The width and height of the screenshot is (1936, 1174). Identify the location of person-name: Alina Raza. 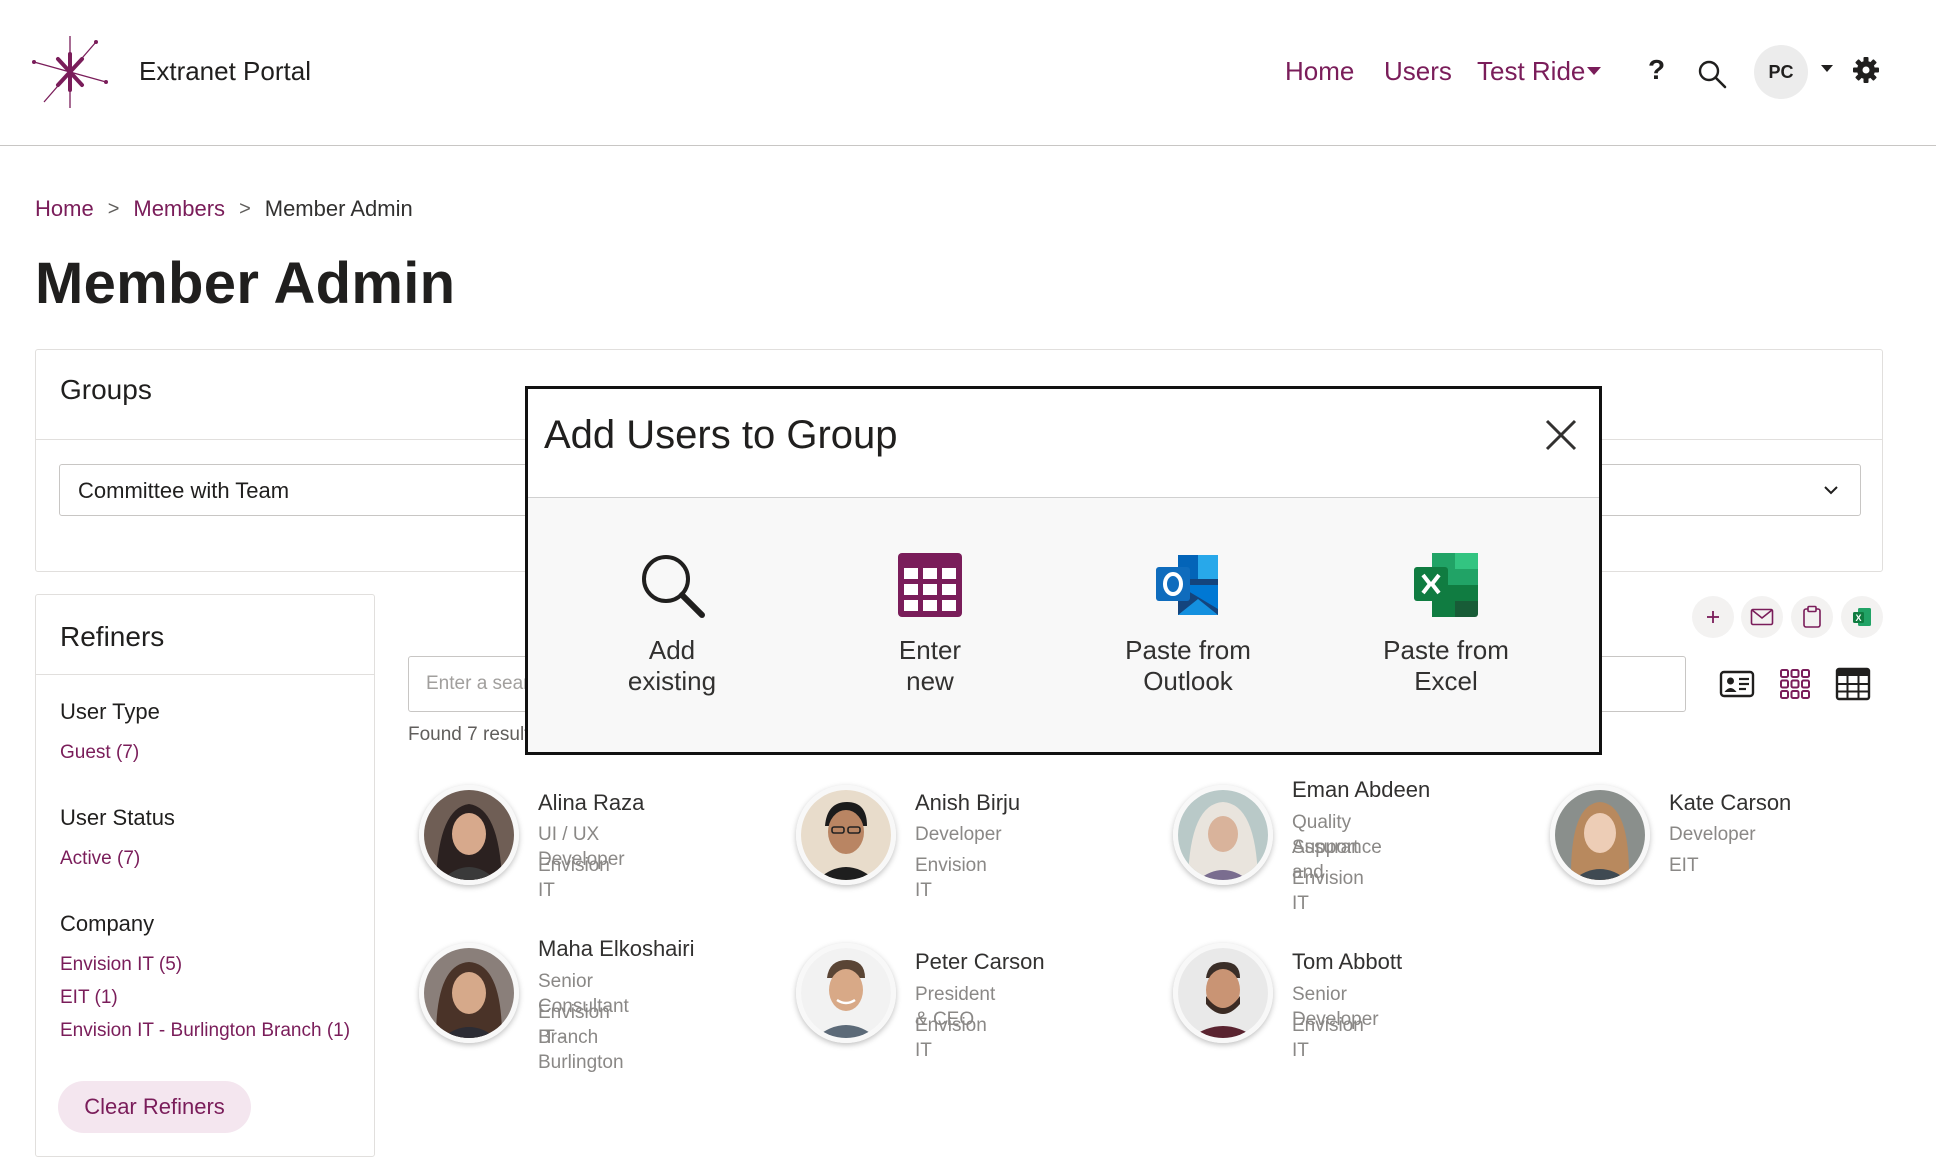
(591, 803).